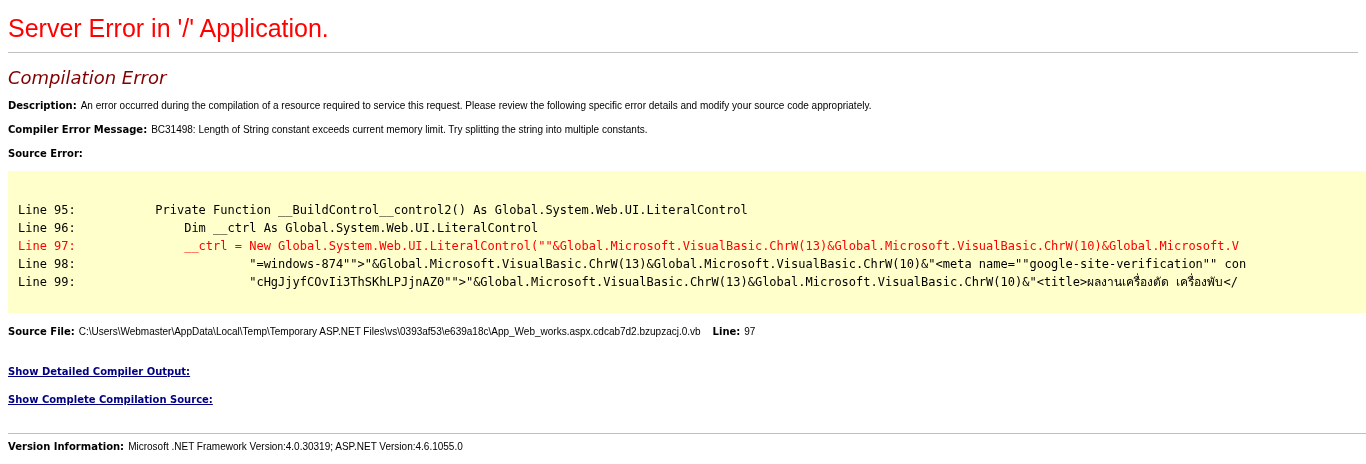 Image resolution: width=1366 pixels, height=464 pixels. I want to click on code-line: "=windows-874"">"&Global.Microsoft.VisualBasic.ChrW(13)&Global.Microsoft.VisualBasic.ChrW(10)&"<meta name=""google-site-verification"" con, so click(747, 264).